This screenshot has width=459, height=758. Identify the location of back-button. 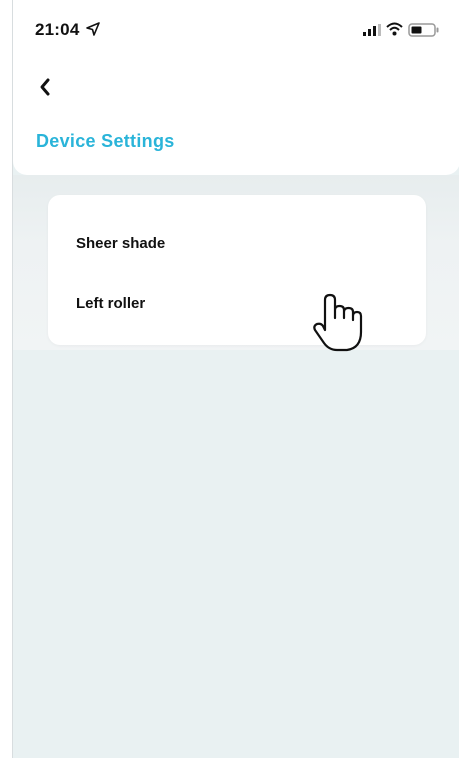
(53, 88).